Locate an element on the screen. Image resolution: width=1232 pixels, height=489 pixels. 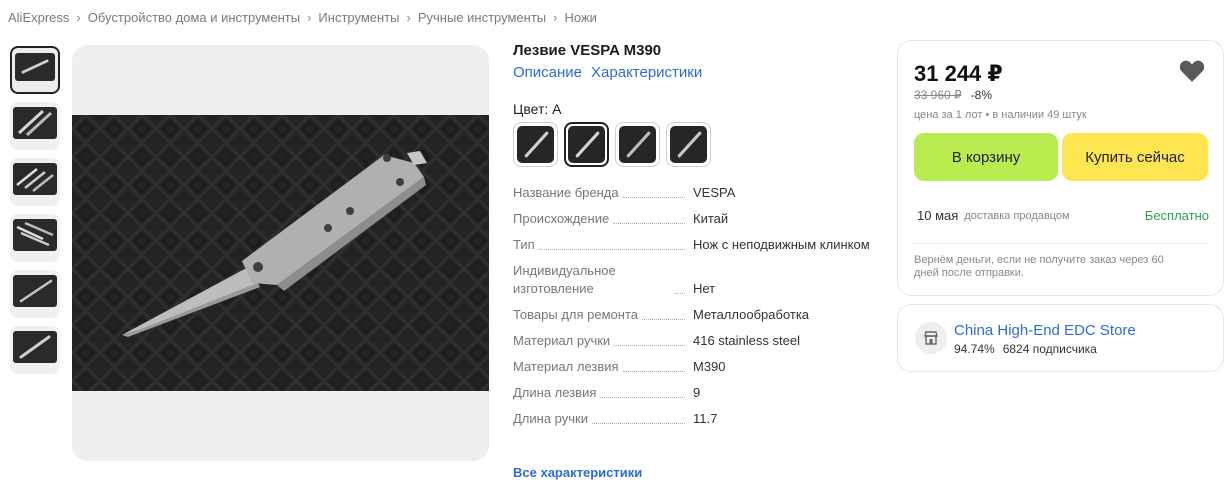
spec-row: Материал ручки 416 stainless steel is located at coordinates (693, 341).